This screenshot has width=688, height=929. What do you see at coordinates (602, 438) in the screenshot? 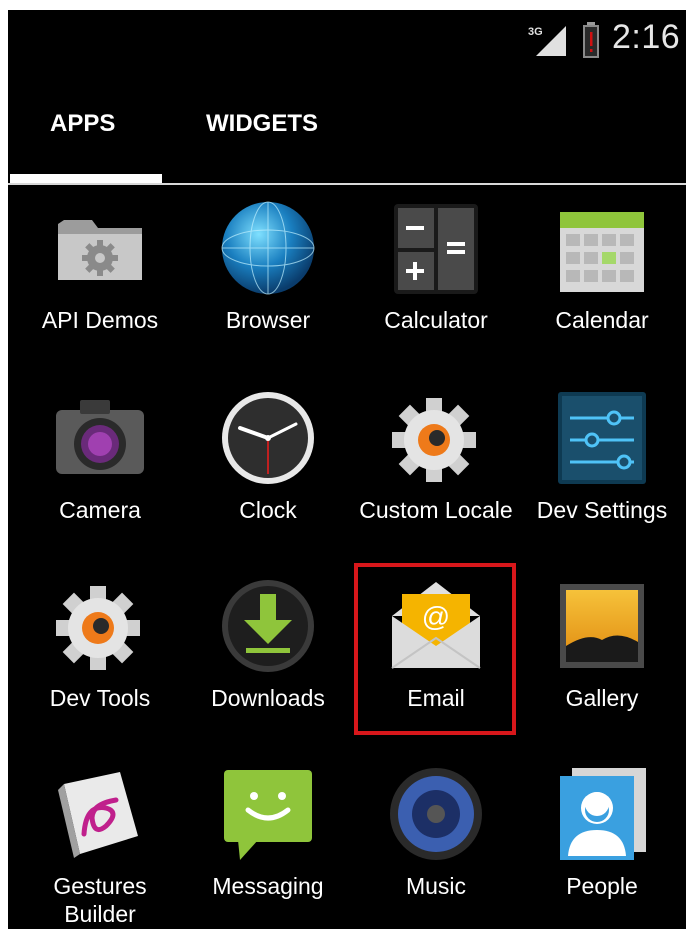
I see `sliders-icon` at bounding box center [602, 438].